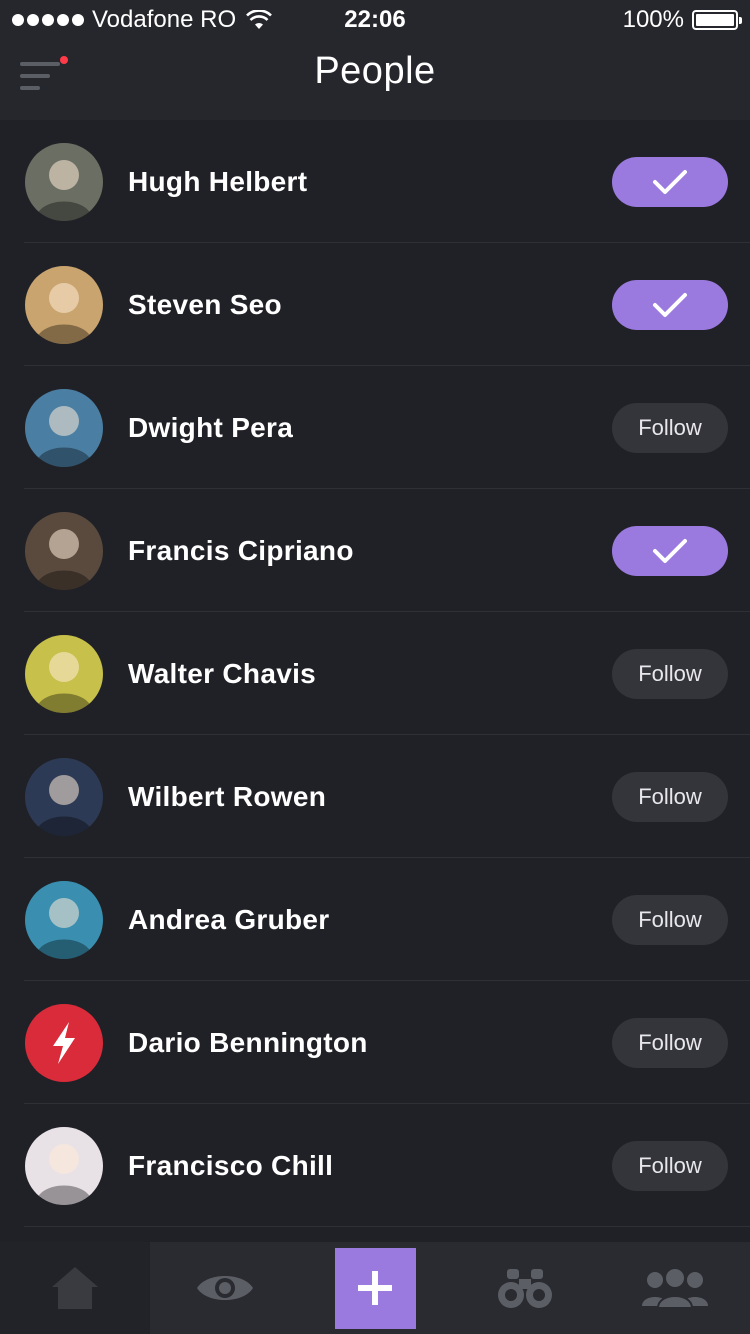 This screenshot has height=1334, width=750. I want to click on status-right: 100%, so click(682, 20).